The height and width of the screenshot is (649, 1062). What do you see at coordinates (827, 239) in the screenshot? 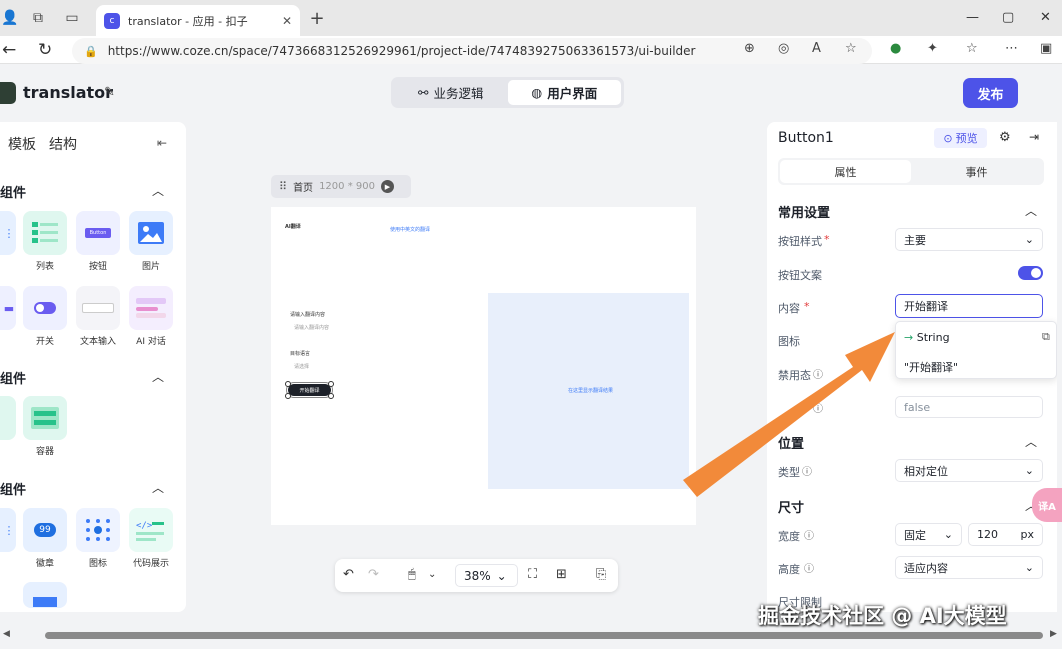
I see `required-mark: *` at bounding box center [827, 239].